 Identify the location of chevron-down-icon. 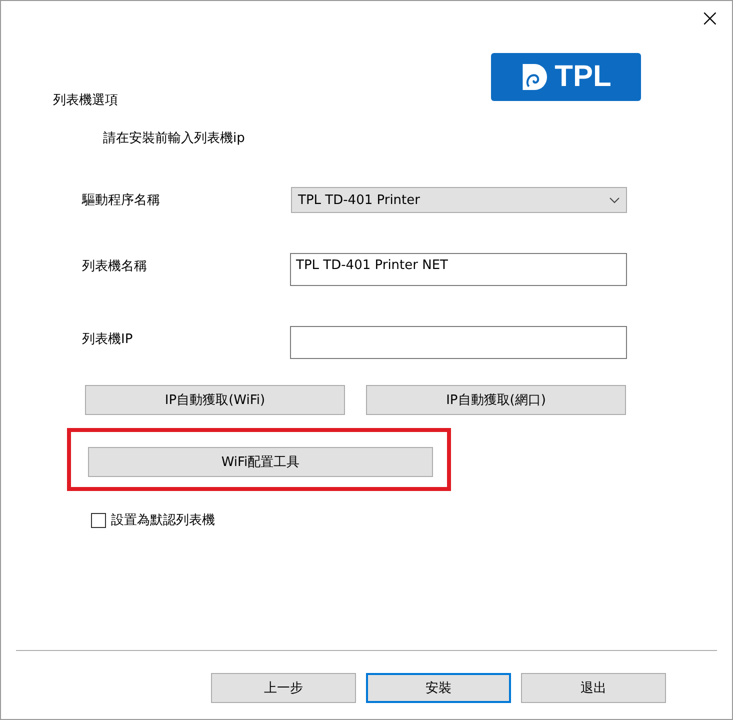
(614, 200).